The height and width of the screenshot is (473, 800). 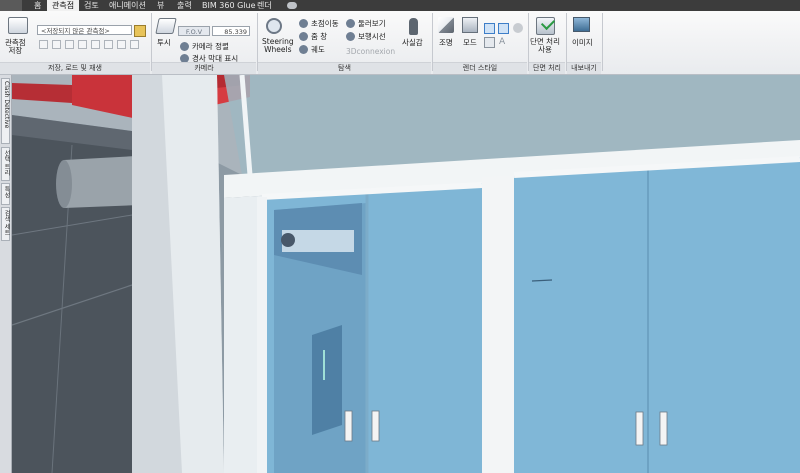 I want to click on look-around-button: 둘러보기, so click(x=372, y=23).